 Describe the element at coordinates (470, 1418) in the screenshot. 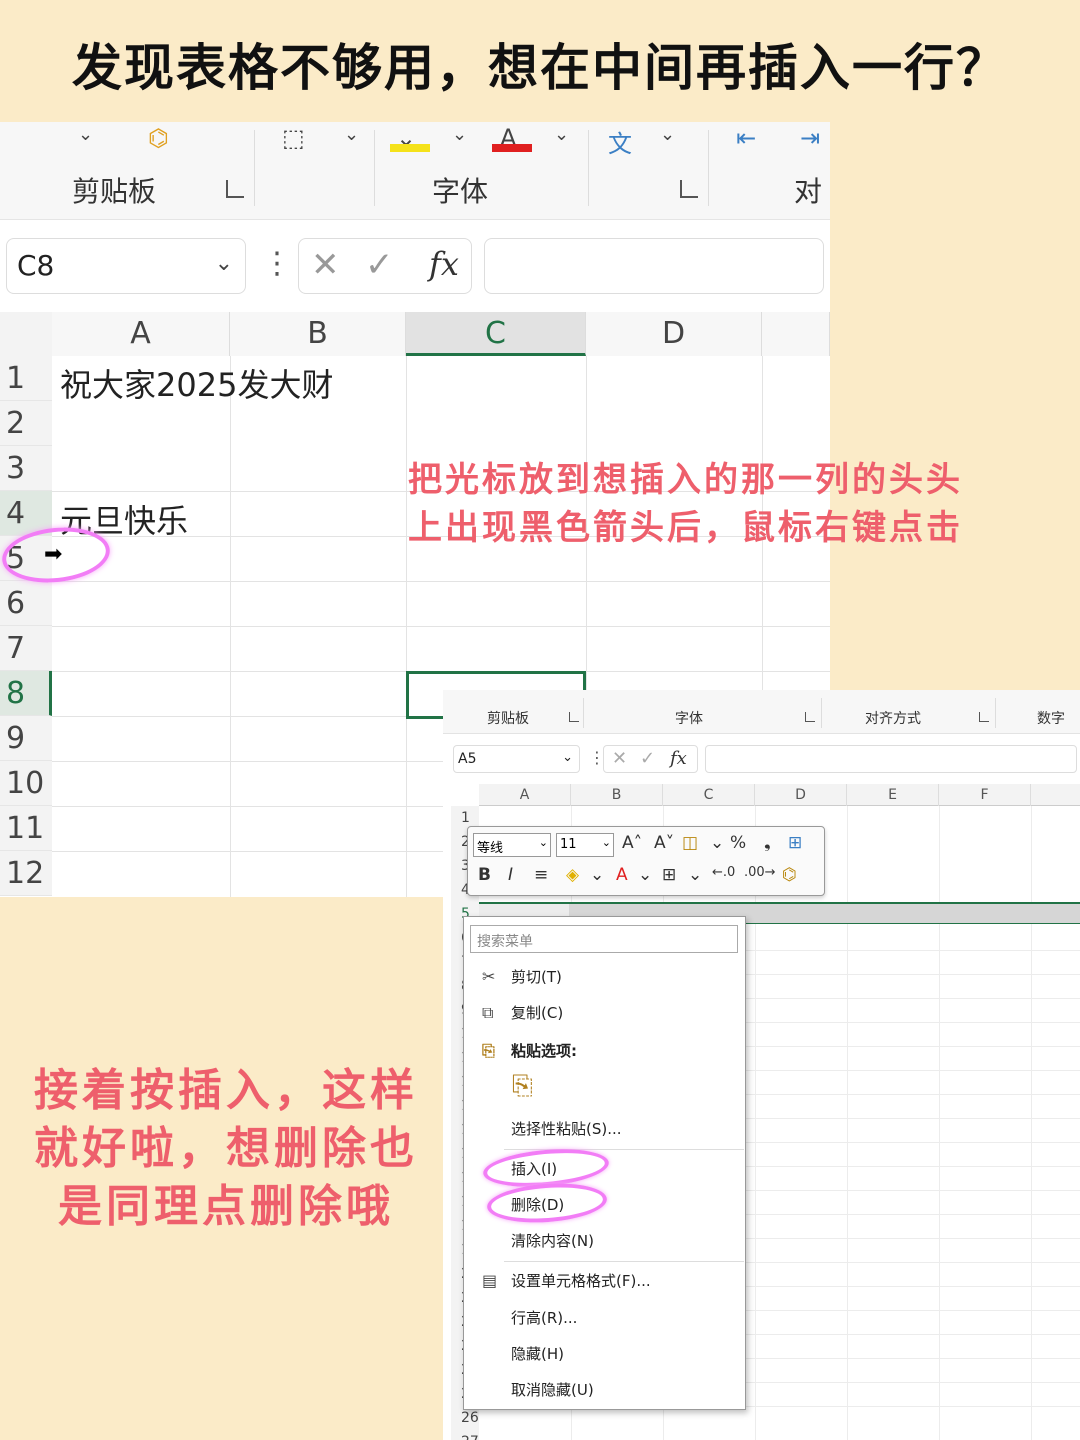

I see `row-header-26: 26` at that location.